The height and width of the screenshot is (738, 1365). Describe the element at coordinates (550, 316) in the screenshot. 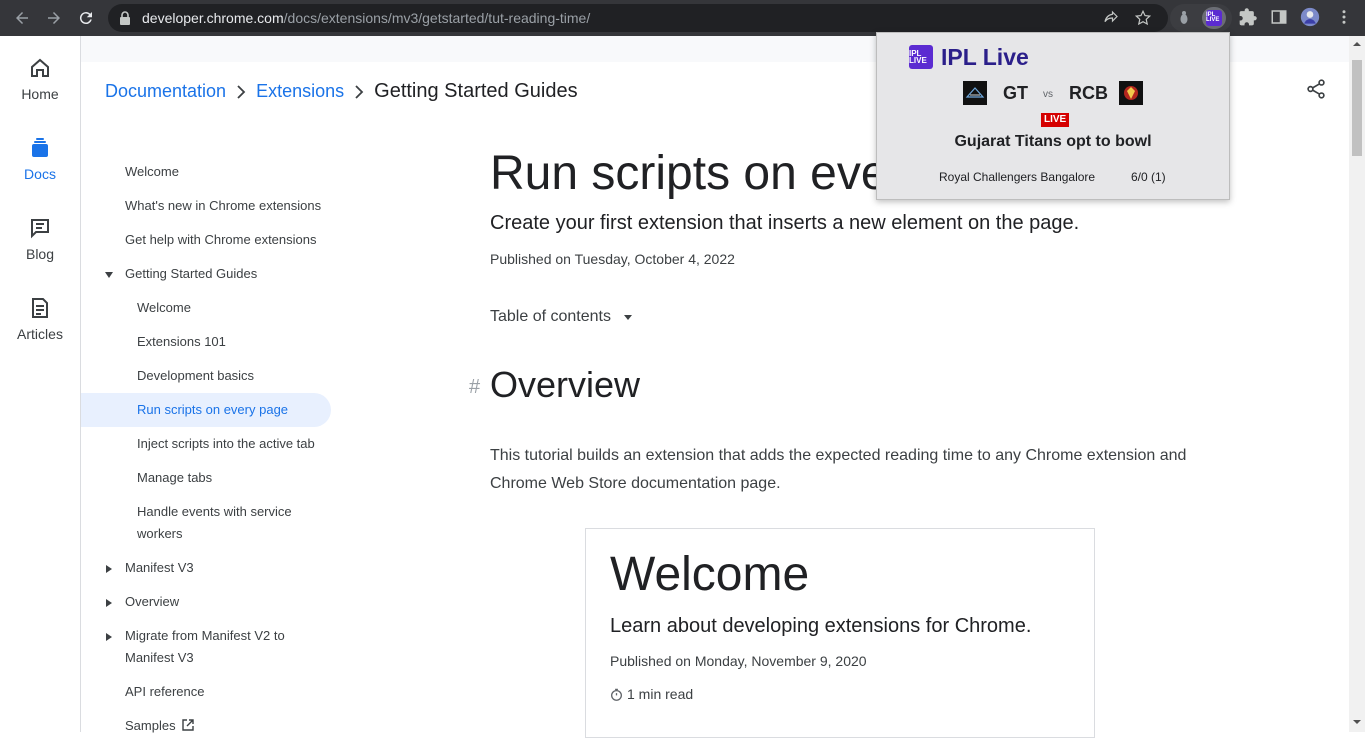

I see `toc-label: Table of contents` at that location.